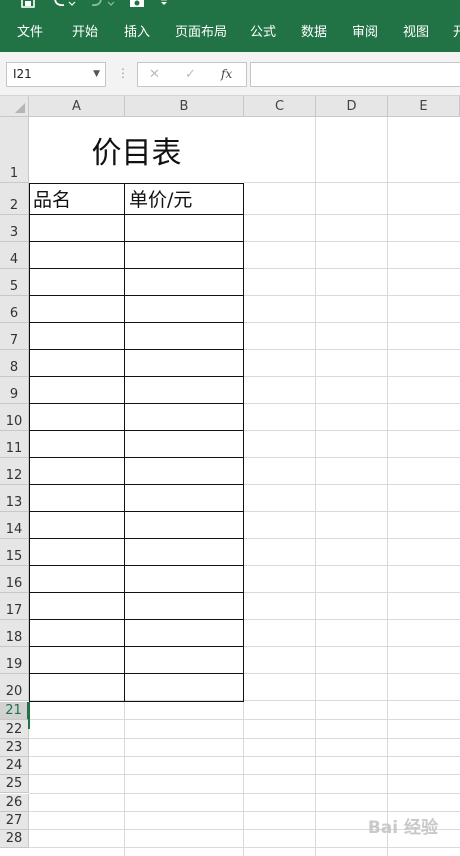 The height and width of the screenshot is (856, 460). I want to click on row-header-22: 22, so click(14, 729).